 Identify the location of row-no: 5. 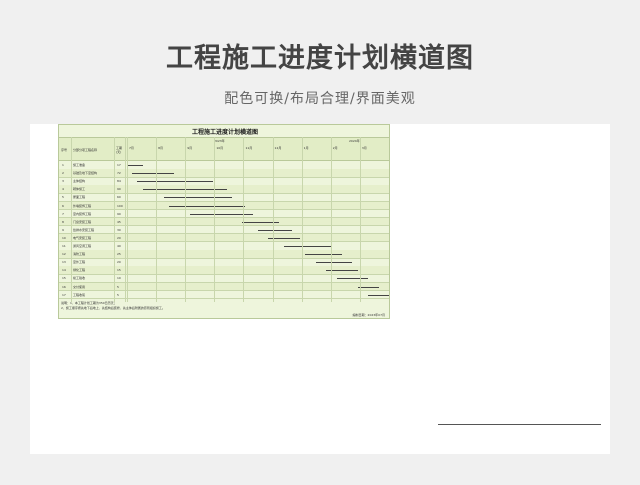
(63, 197).